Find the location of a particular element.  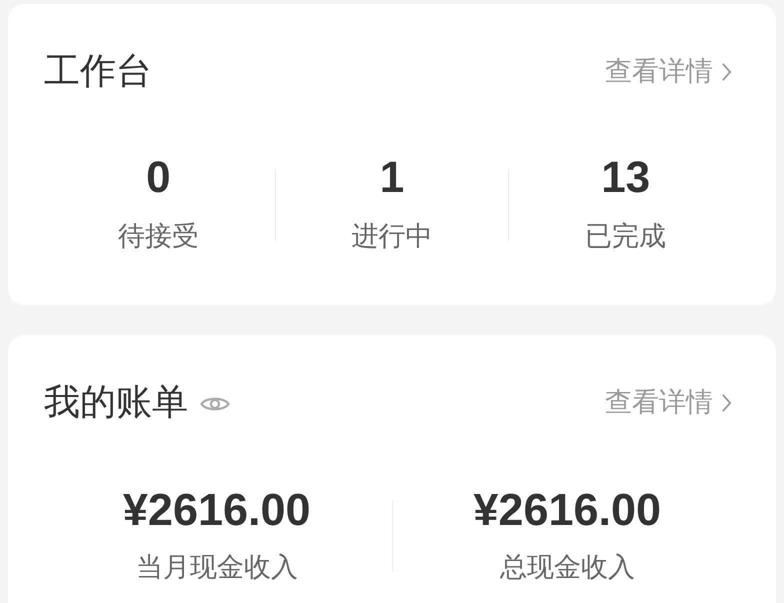

stat-value: 0 is located at coordinates (158, 178).